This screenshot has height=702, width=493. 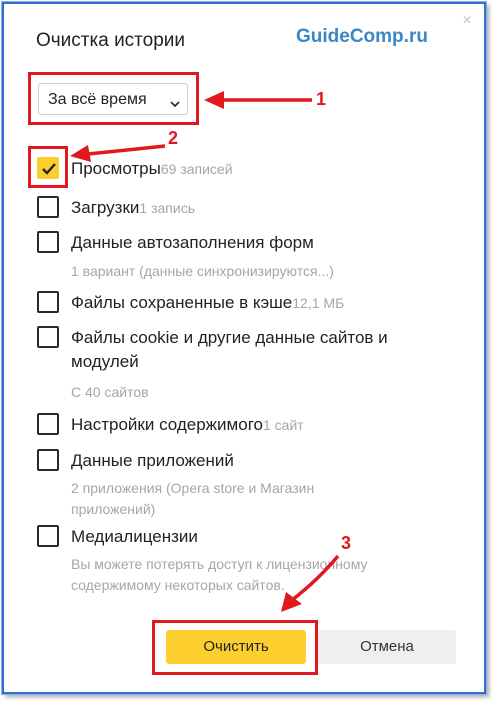 I want to click on site-watermark: GuideComp.ru, so click(x=362, y=36).